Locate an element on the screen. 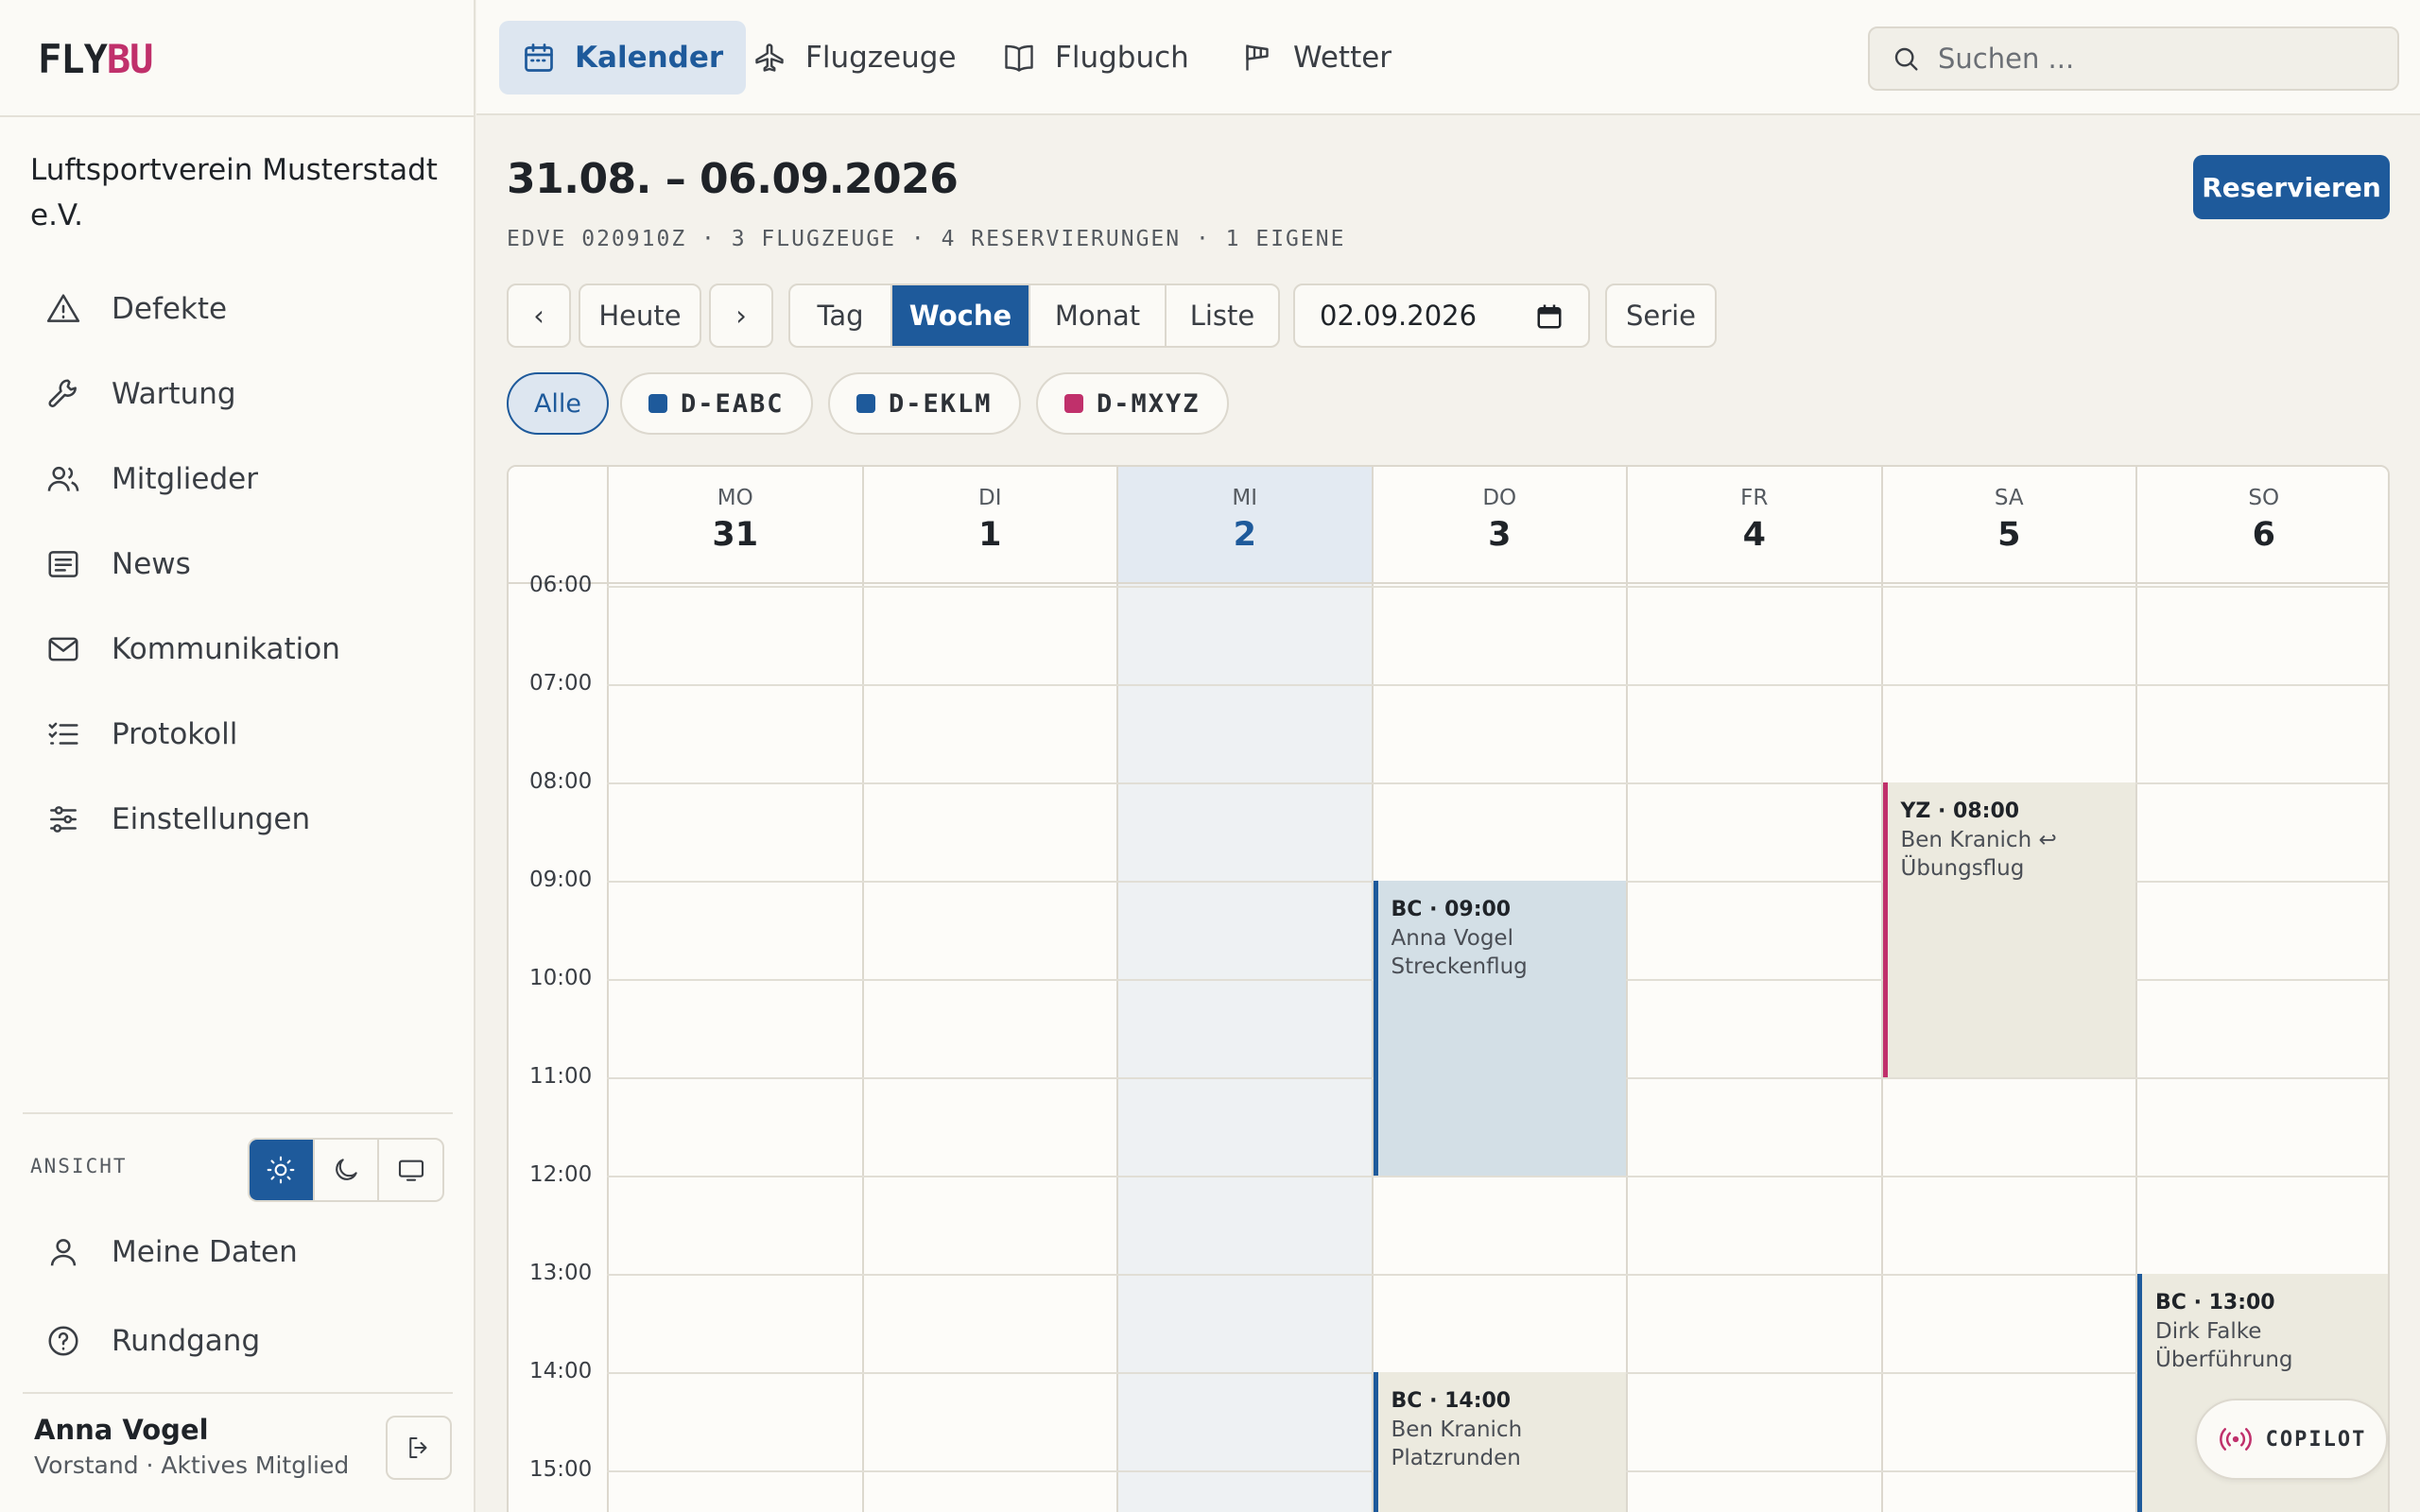 The height and width of the screenshot is (1512, 2420). chip-label: D-MXYZ is located at coordinates (1149, 403).